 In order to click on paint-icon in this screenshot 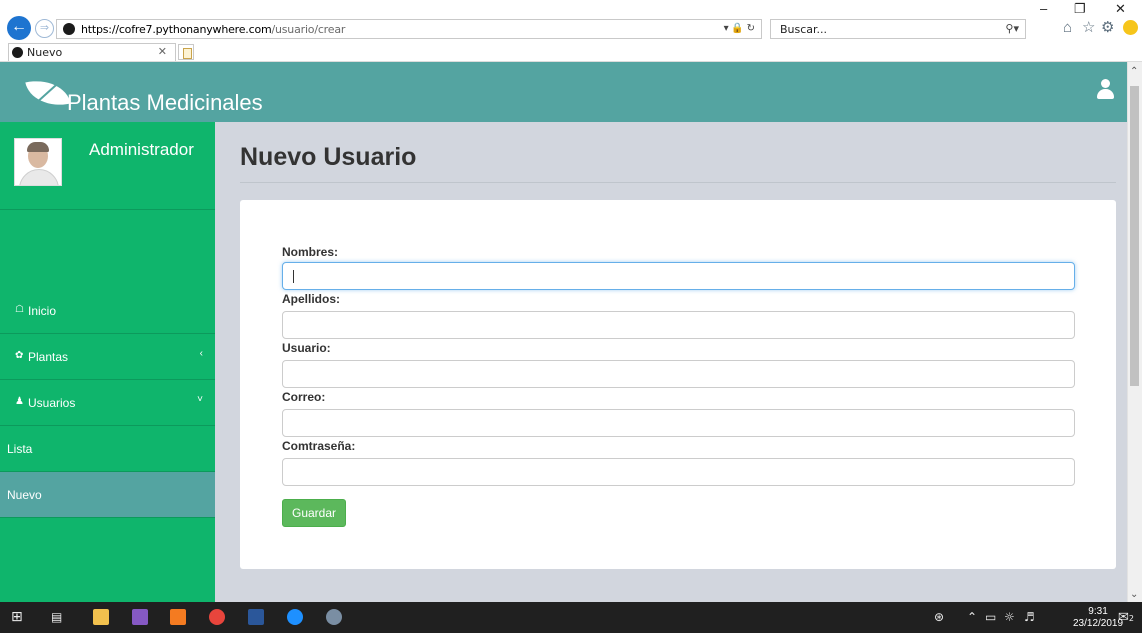, I will do `click(334, 617)`.